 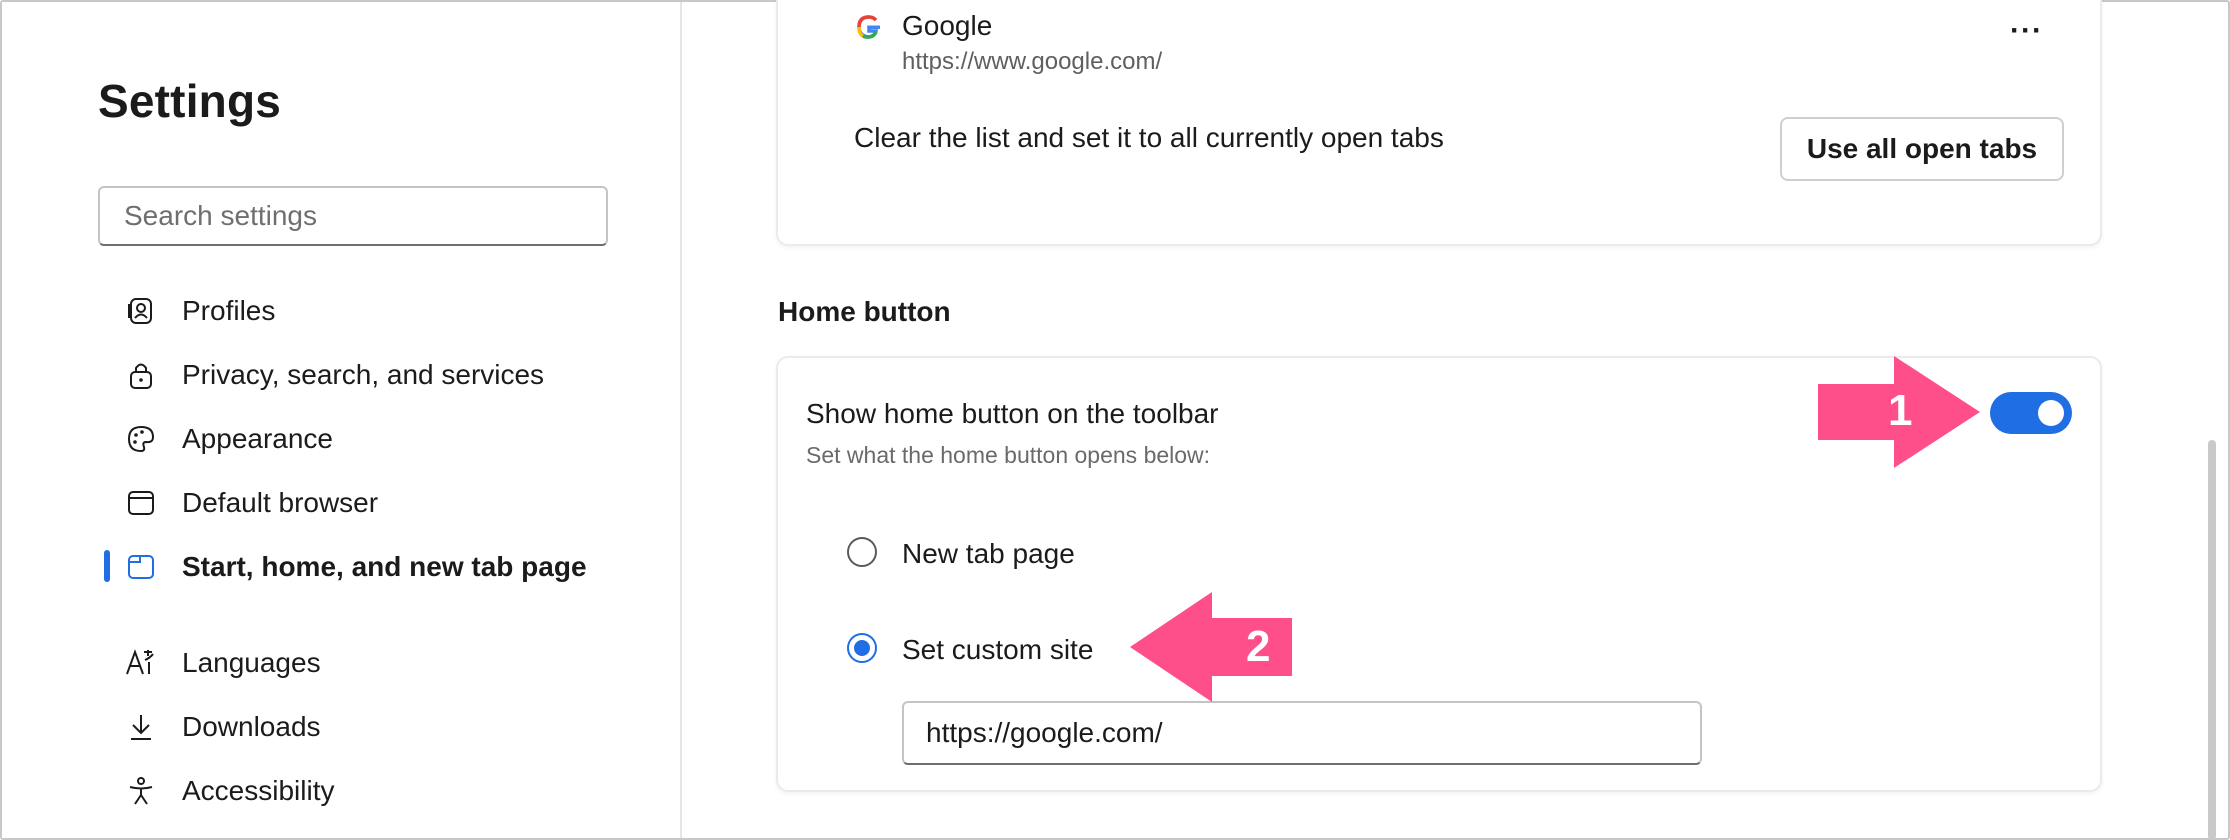 I want to click on site-url: https://www.google.com/, so click(x=1032, y=61).